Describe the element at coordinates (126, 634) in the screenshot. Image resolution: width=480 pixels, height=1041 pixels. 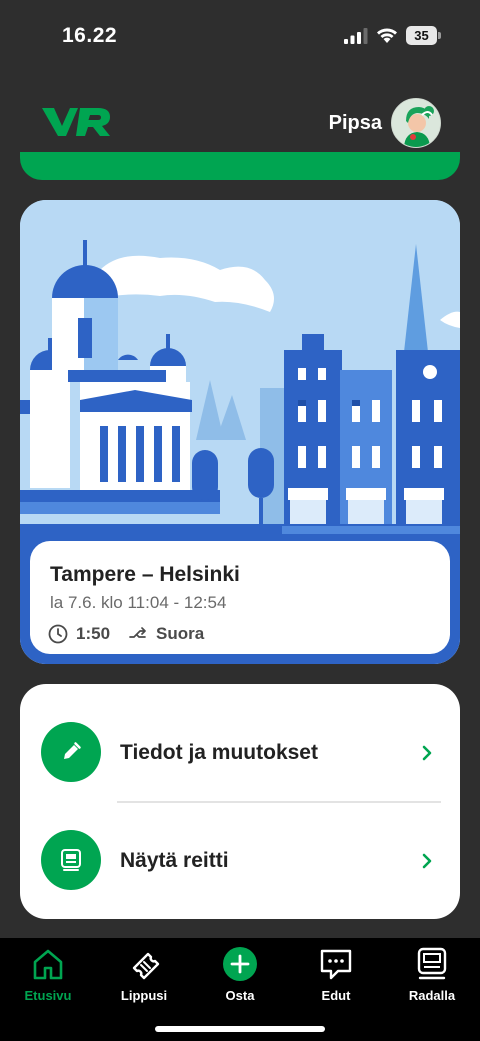
I see `trip-meta: 1:50 Suora` at that location.